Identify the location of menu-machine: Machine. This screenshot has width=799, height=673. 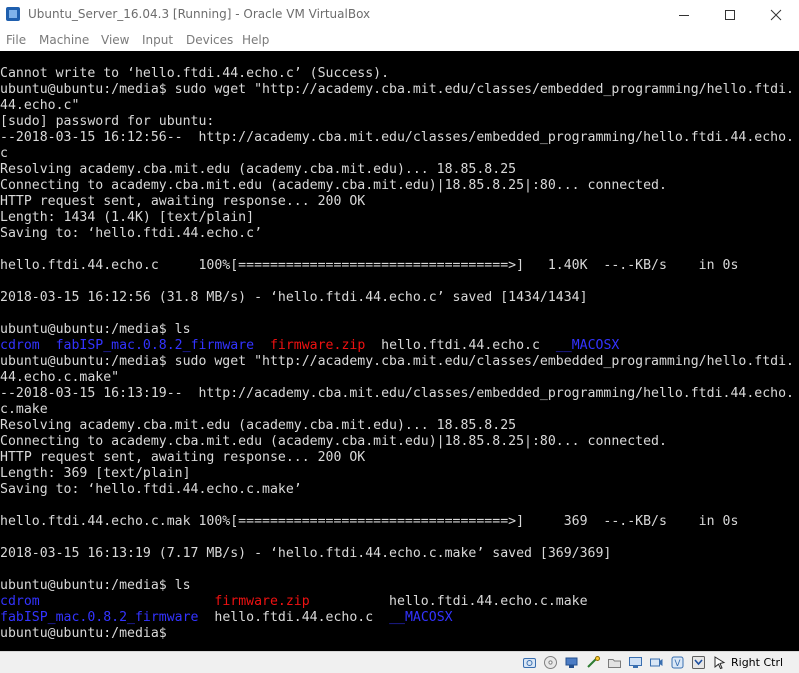
(64, 40).